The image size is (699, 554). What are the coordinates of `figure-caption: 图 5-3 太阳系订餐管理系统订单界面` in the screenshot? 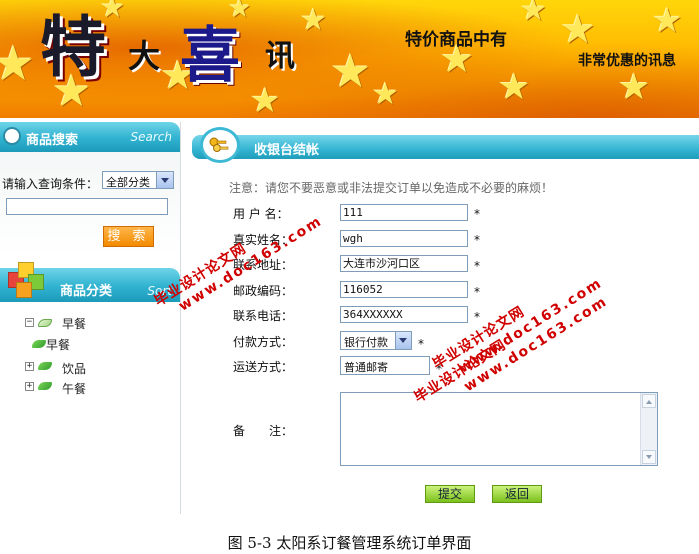 It's located at (349, 543).